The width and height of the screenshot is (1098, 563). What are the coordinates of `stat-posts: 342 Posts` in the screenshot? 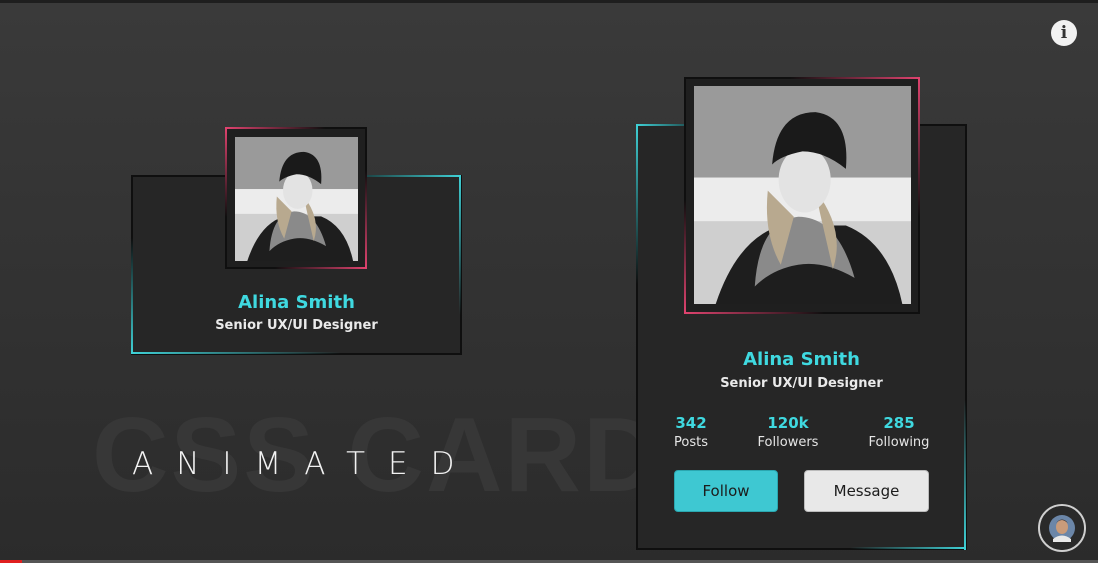 It's located at (691, 432).